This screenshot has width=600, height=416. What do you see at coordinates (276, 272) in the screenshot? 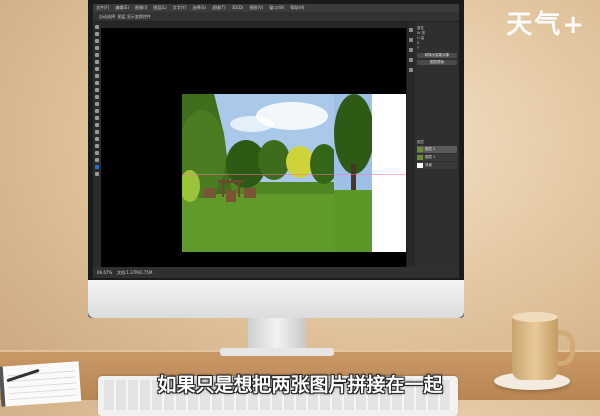
I see `status-bar: 66.67% 文档:1.37M/2.75M` at bounding box center [276, 272].